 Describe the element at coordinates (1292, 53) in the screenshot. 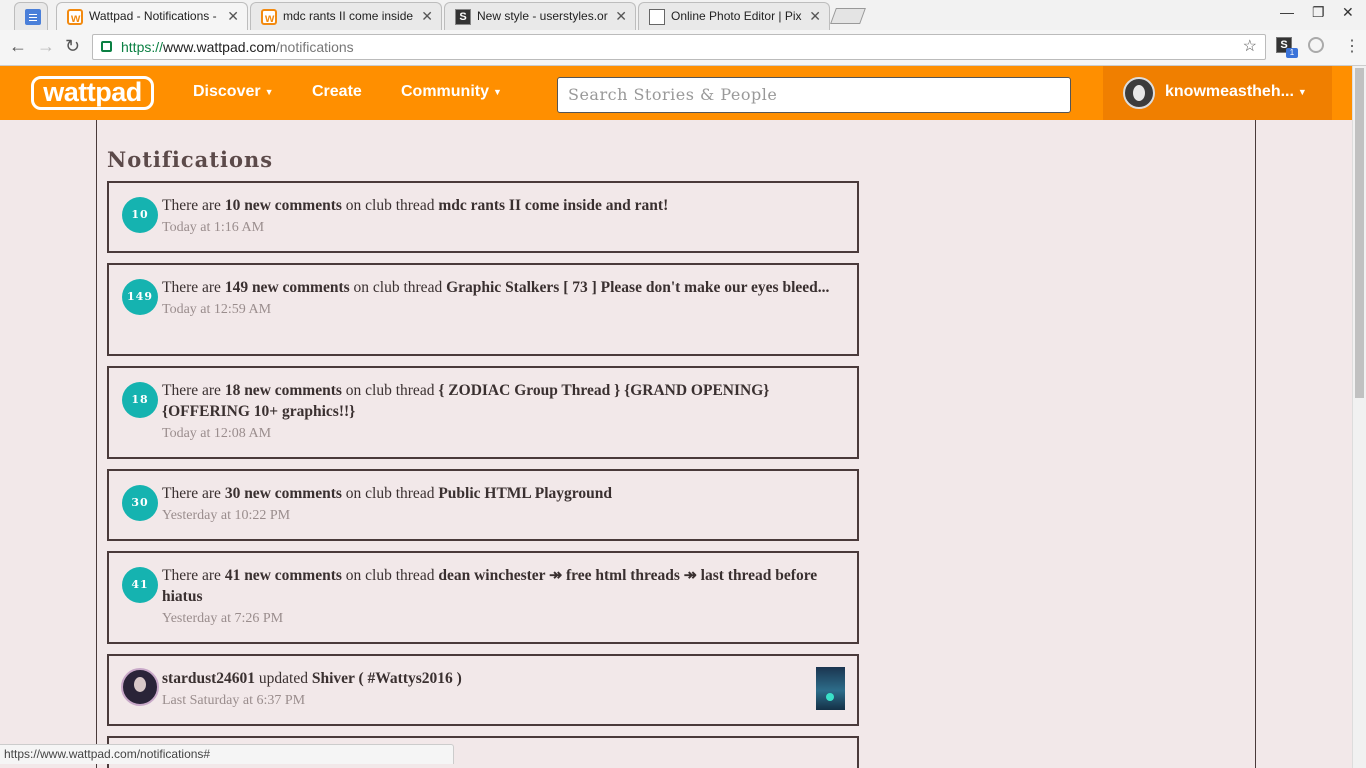

I see `extension-badge: 1` at that location.